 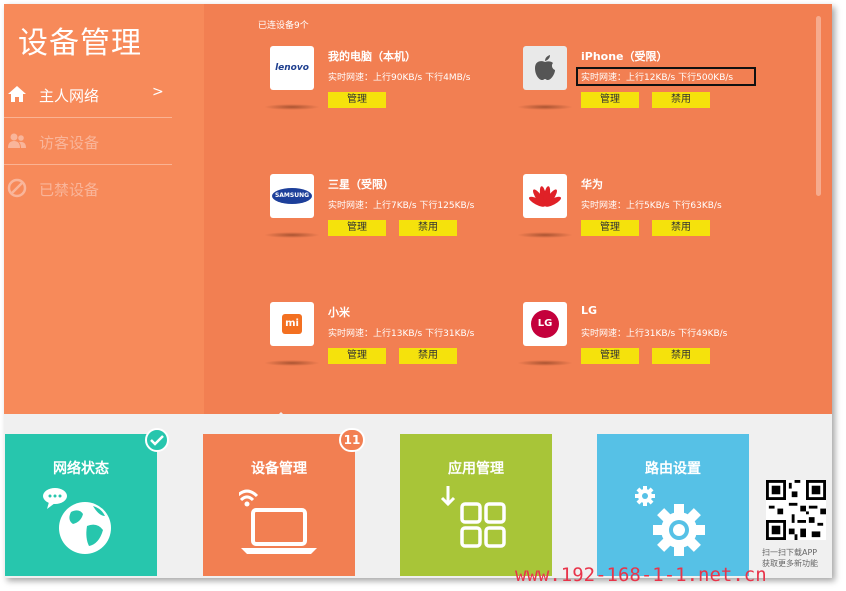 I want to click on device-card: 华为 实时网速：上行5KB/s 下行63KB/s 管理 禁用, so click(x=645, y=229).